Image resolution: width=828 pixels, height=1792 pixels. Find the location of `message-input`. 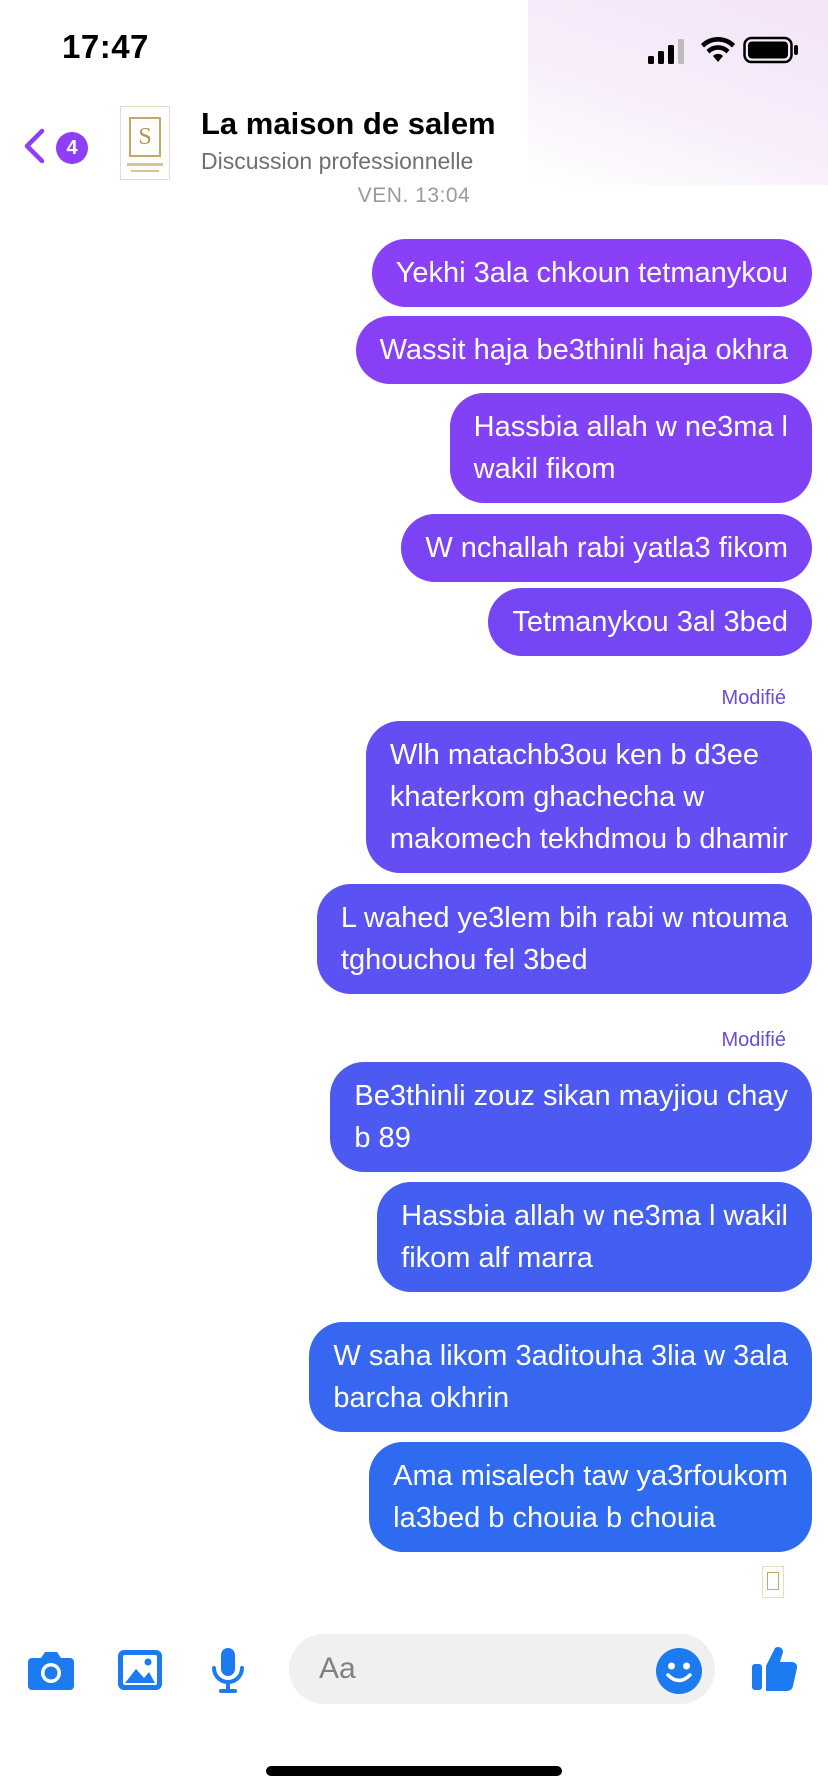

message-input is located at coordinates (502, 1669).